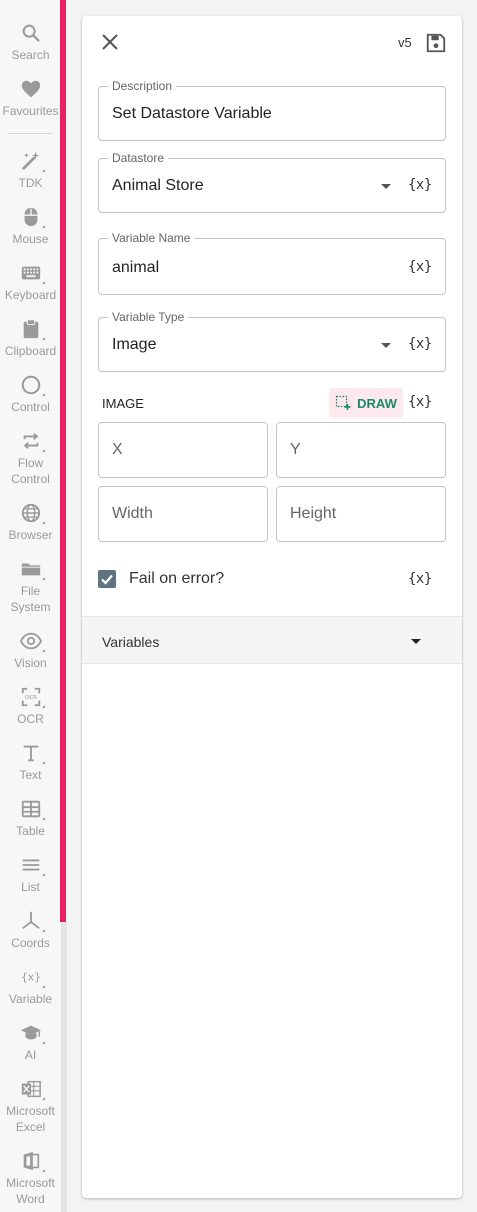 The width and height of the screenshot is (477, 1212). What do you see at coordinates (30, 1191) in the screenshot?
I see `sidebar-item-label: Microsoft Word` at bounding box center [30, 1191].